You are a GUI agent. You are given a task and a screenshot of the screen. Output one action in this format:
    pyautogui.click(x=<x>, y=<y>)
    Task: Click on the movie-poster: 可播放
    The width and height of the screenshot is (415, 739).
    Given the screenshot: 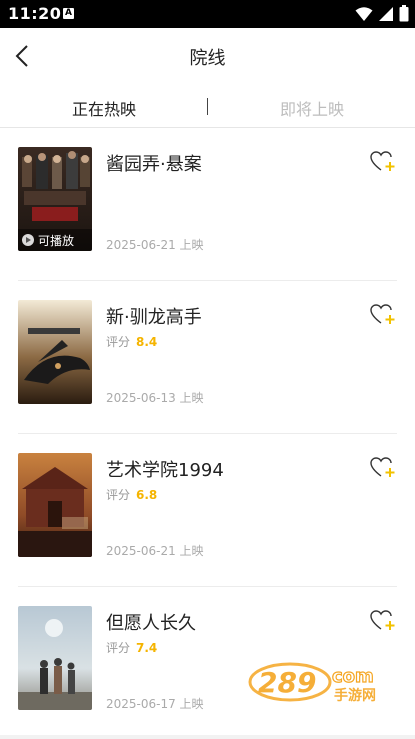 What is the action you would take?
    pyautogui.click(x=55, y=199)
    